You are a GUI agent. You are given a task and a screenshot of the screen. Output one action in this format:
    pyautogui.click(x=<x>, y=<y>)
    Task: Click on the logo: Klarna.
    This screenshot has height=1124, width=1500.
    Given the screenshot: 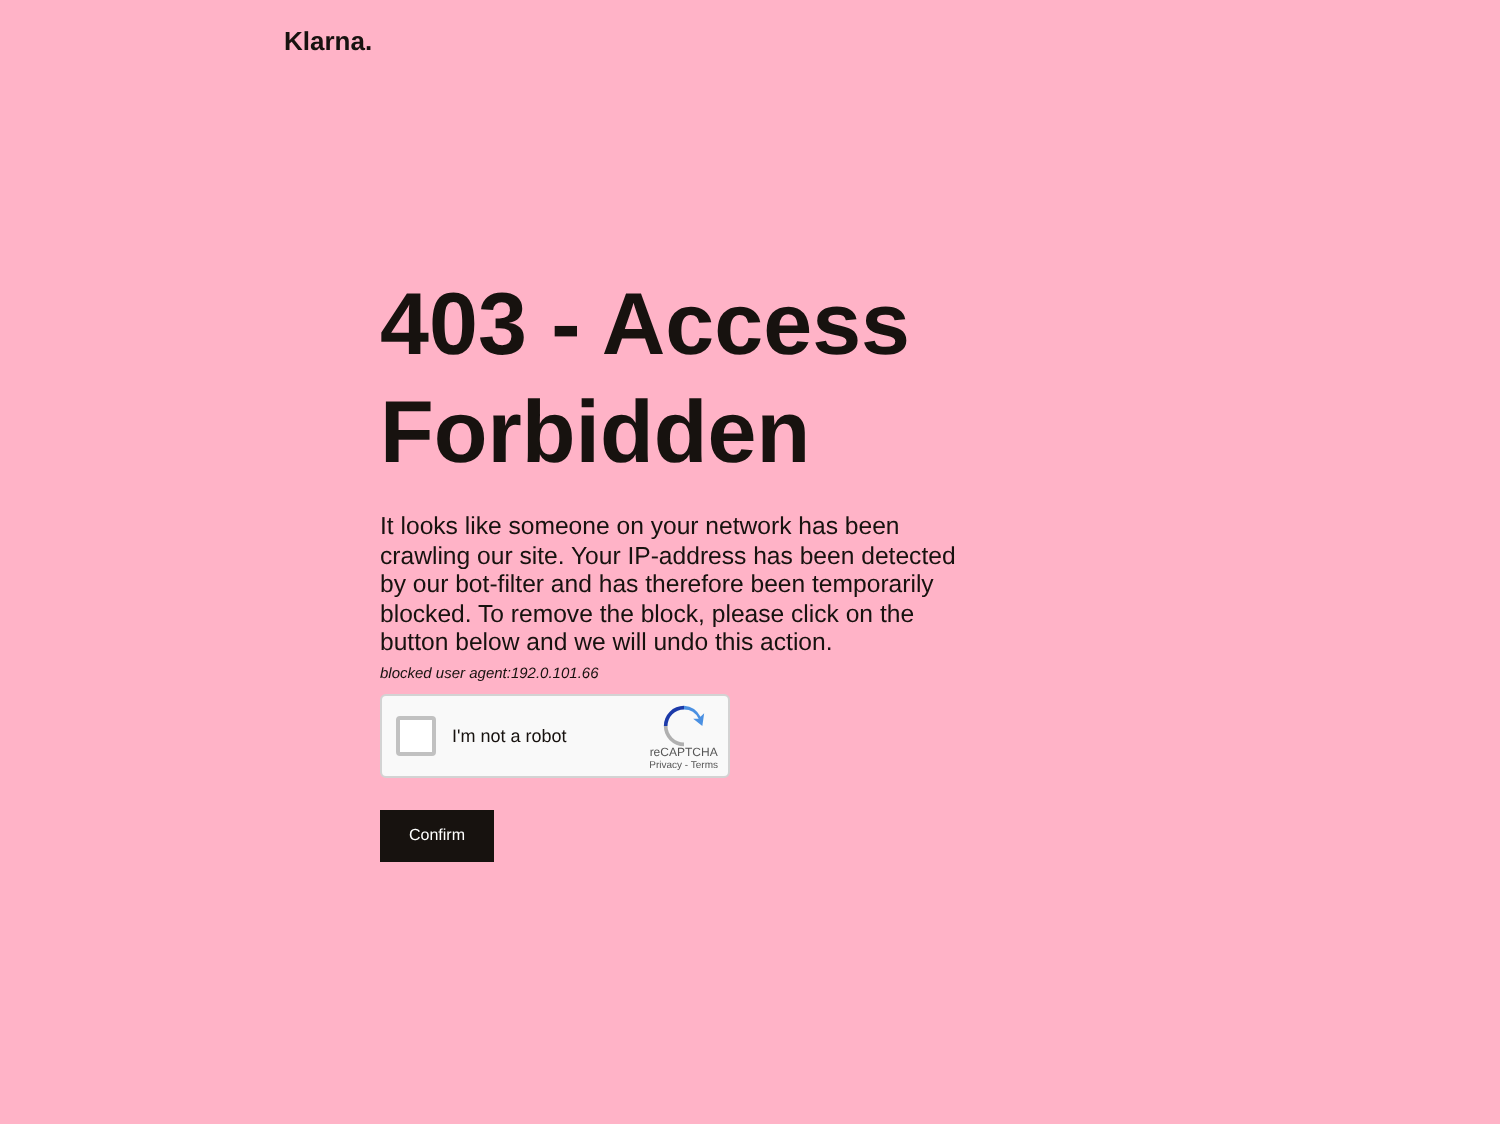 What is the action you would take?
    pyautogui.click(x=328, y=41)
    